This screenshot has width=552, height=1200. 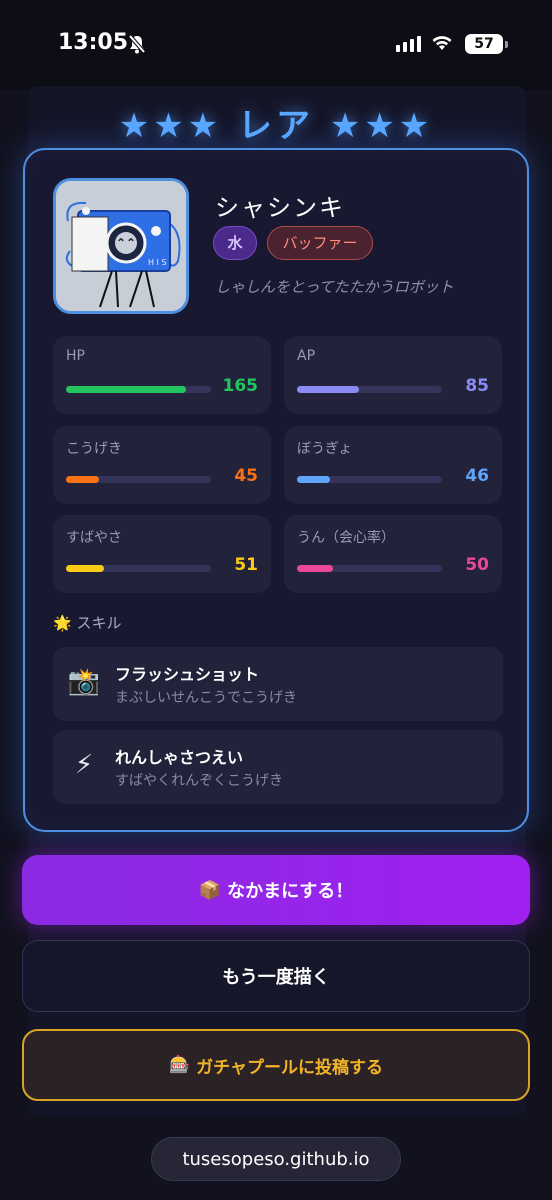 What do you see at coordinates (162, 554) in the screenshot?
I see `stat-speed: すばやさ 51` at bounding box center [162, 554].